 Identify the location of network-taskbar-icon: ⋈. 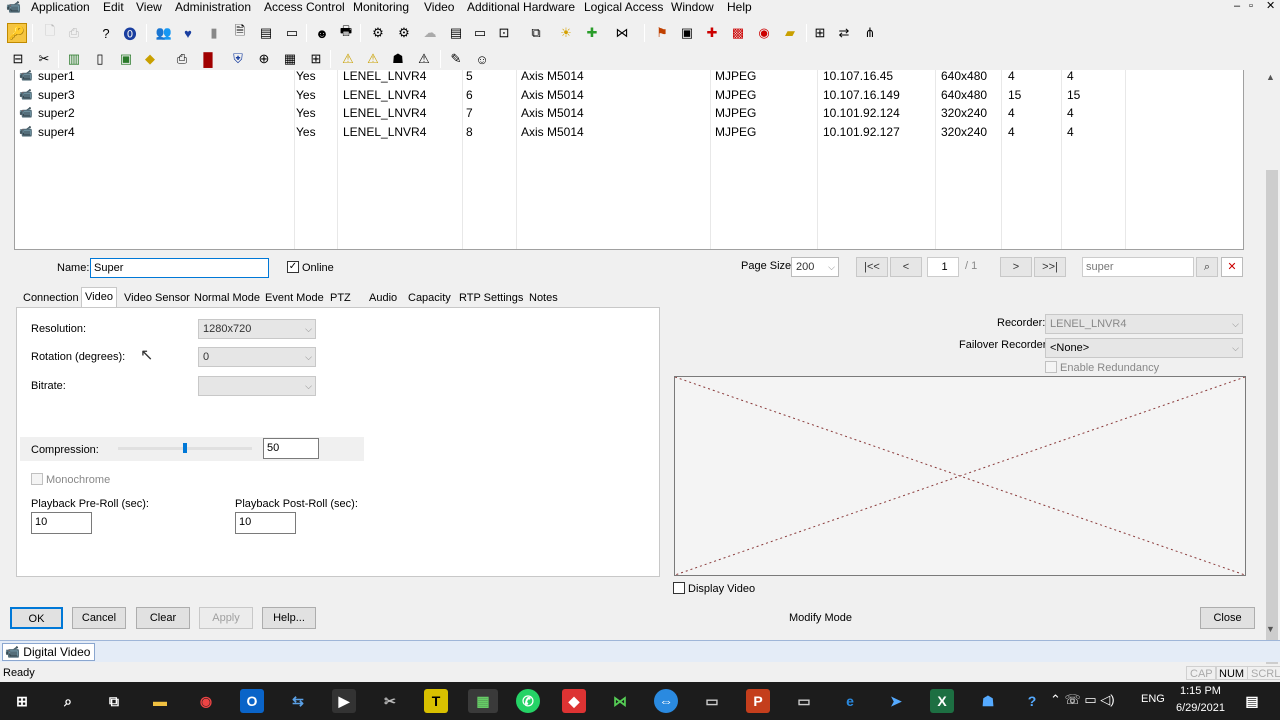
(620, 701).